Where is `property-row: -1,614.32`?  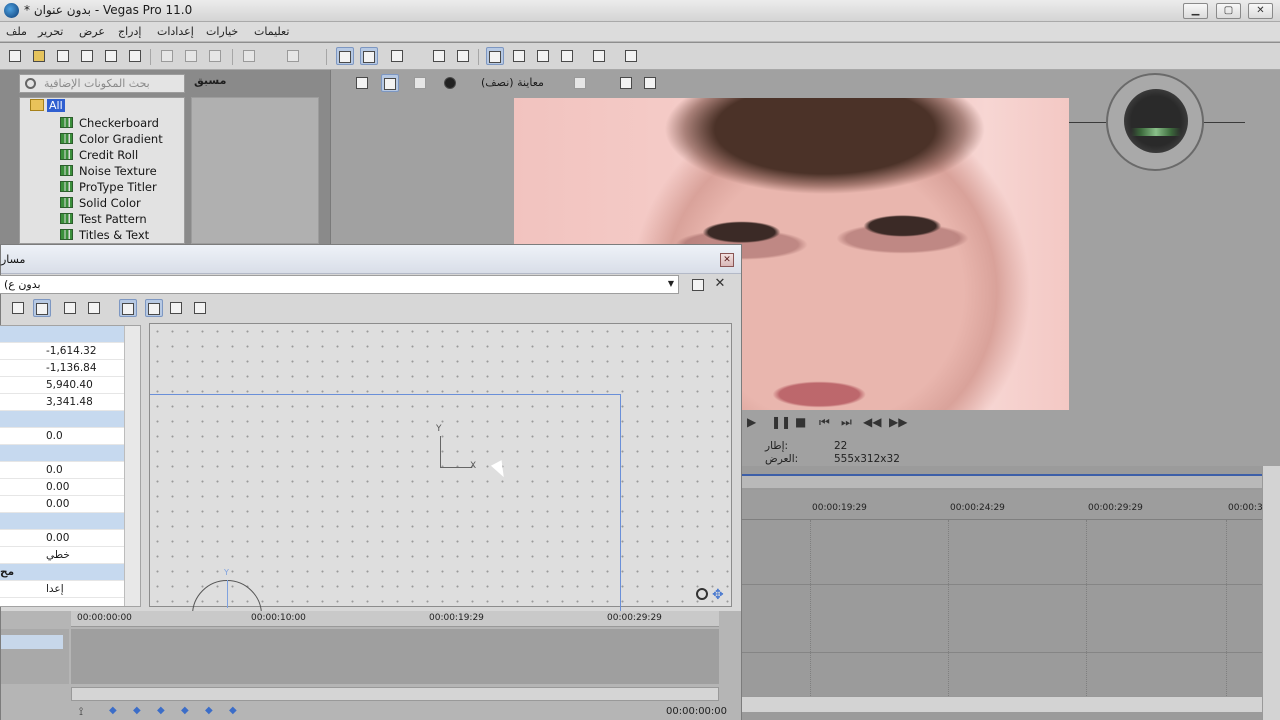 property-row: -1,614.32 is located at coordinates (62, 351).